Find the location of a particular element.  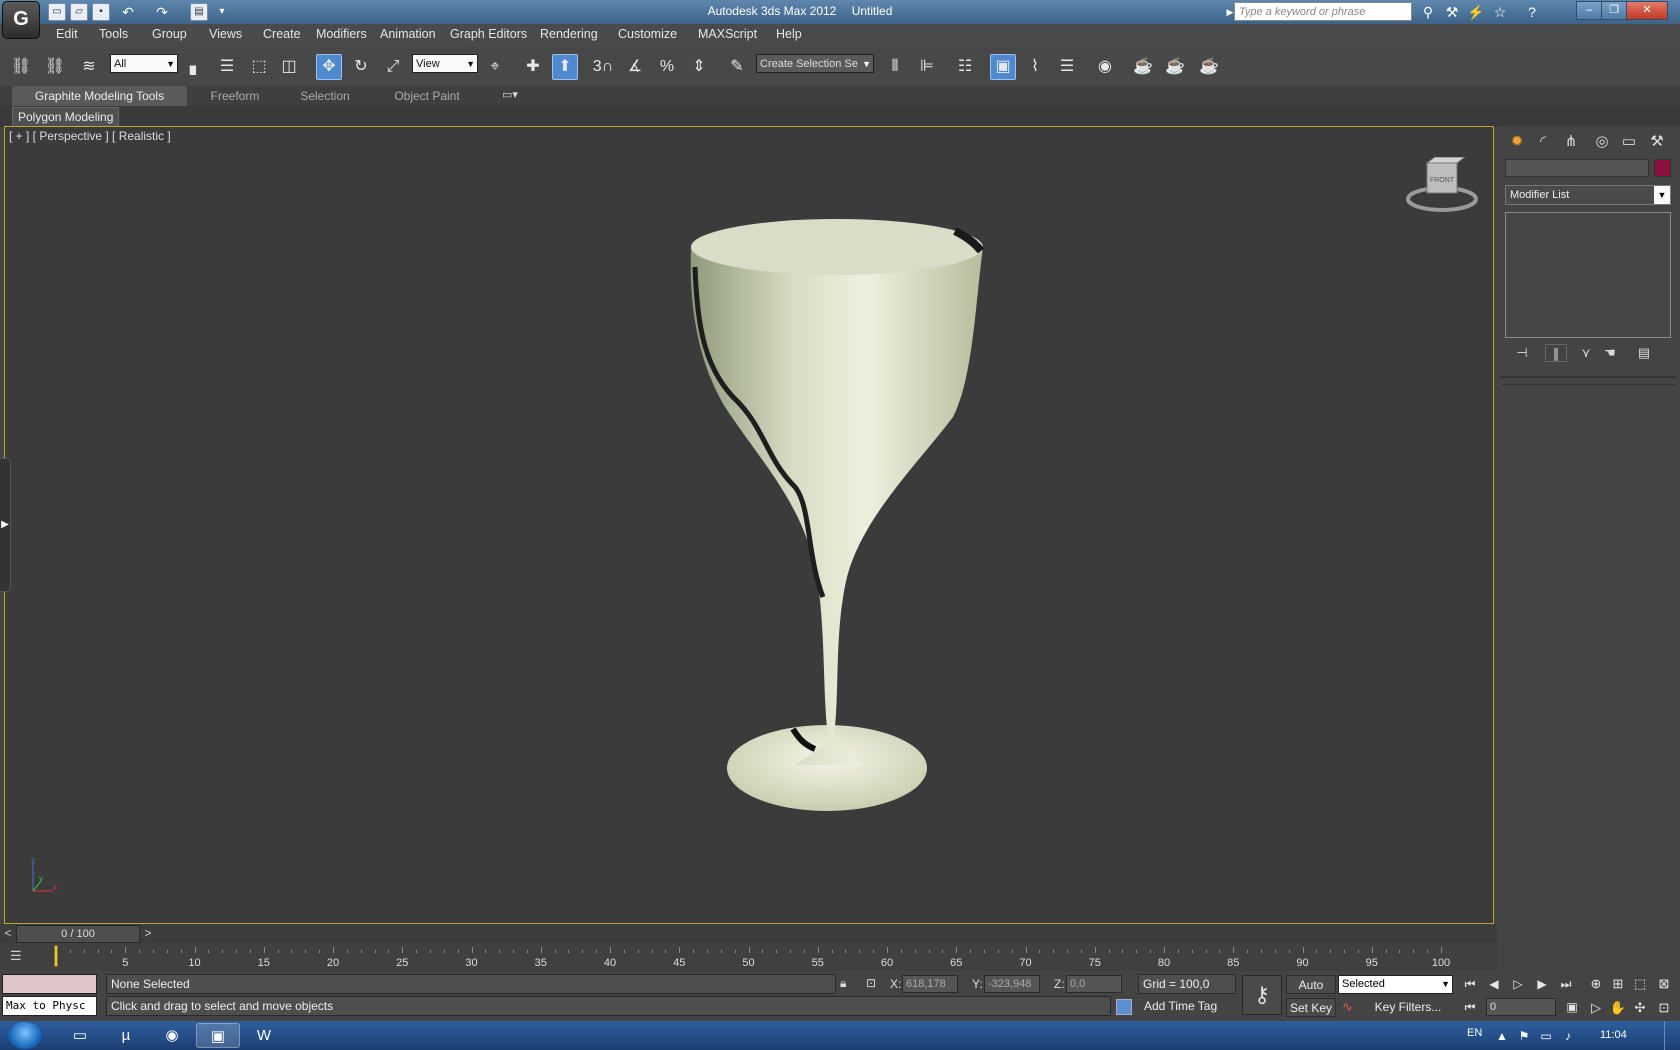

time-slider-thumb: 0 / 100 is located at coordinates (78, 934).